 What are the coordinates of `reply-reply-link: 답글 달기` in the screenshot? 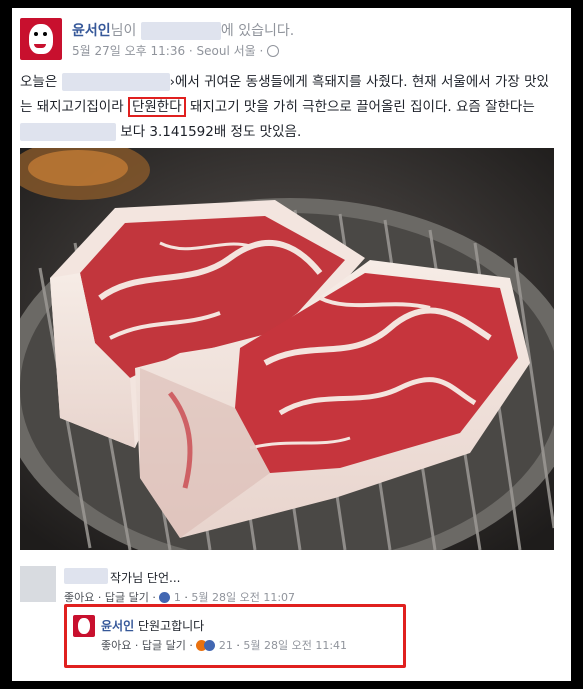 It's located at (164, 645).